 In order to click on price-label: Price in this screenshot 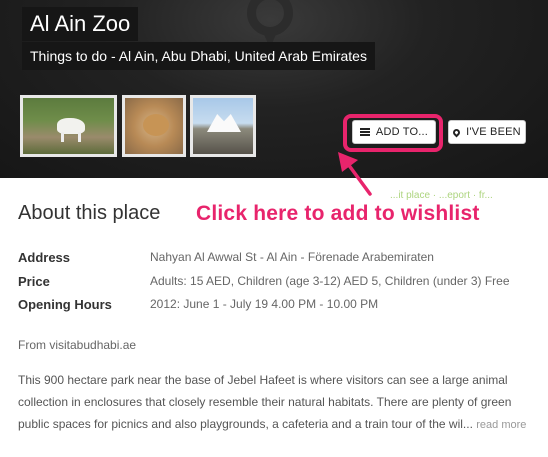, I will do `click(34, 281)`.